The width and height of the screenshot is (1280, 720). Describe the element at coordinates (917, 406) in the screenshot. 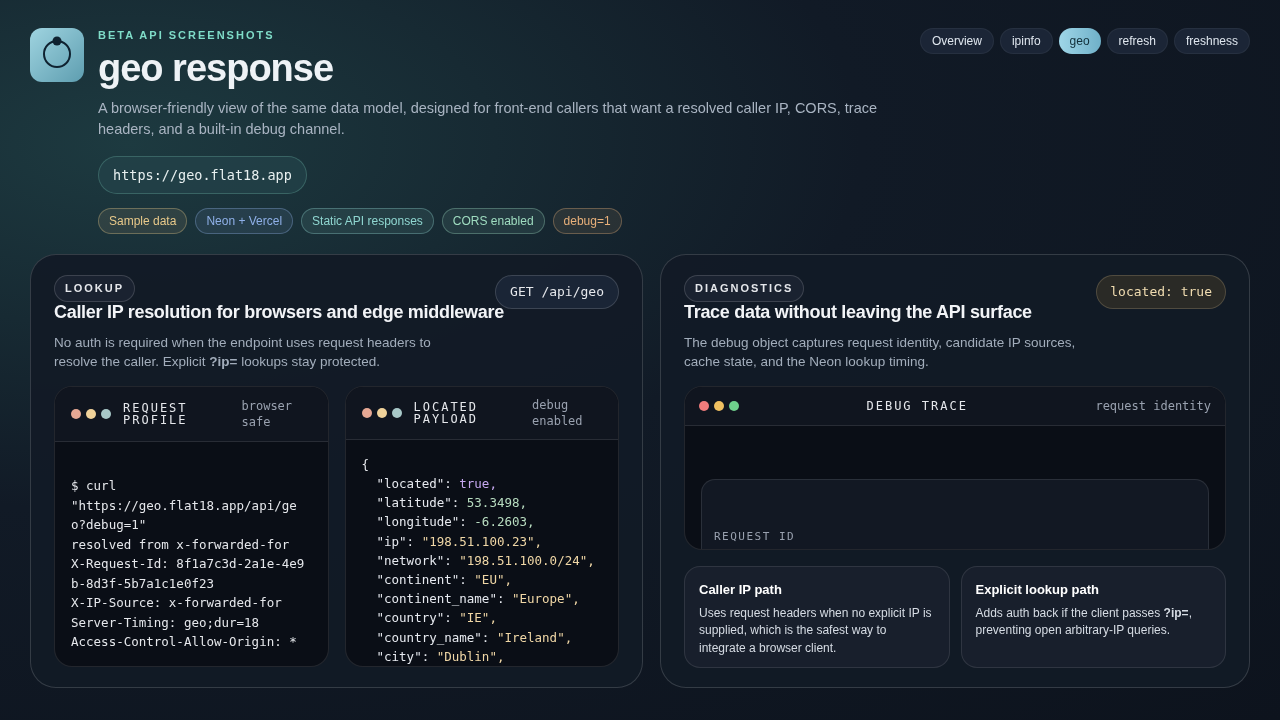

I see `panel-title: DEBUG TRACE` at that location.